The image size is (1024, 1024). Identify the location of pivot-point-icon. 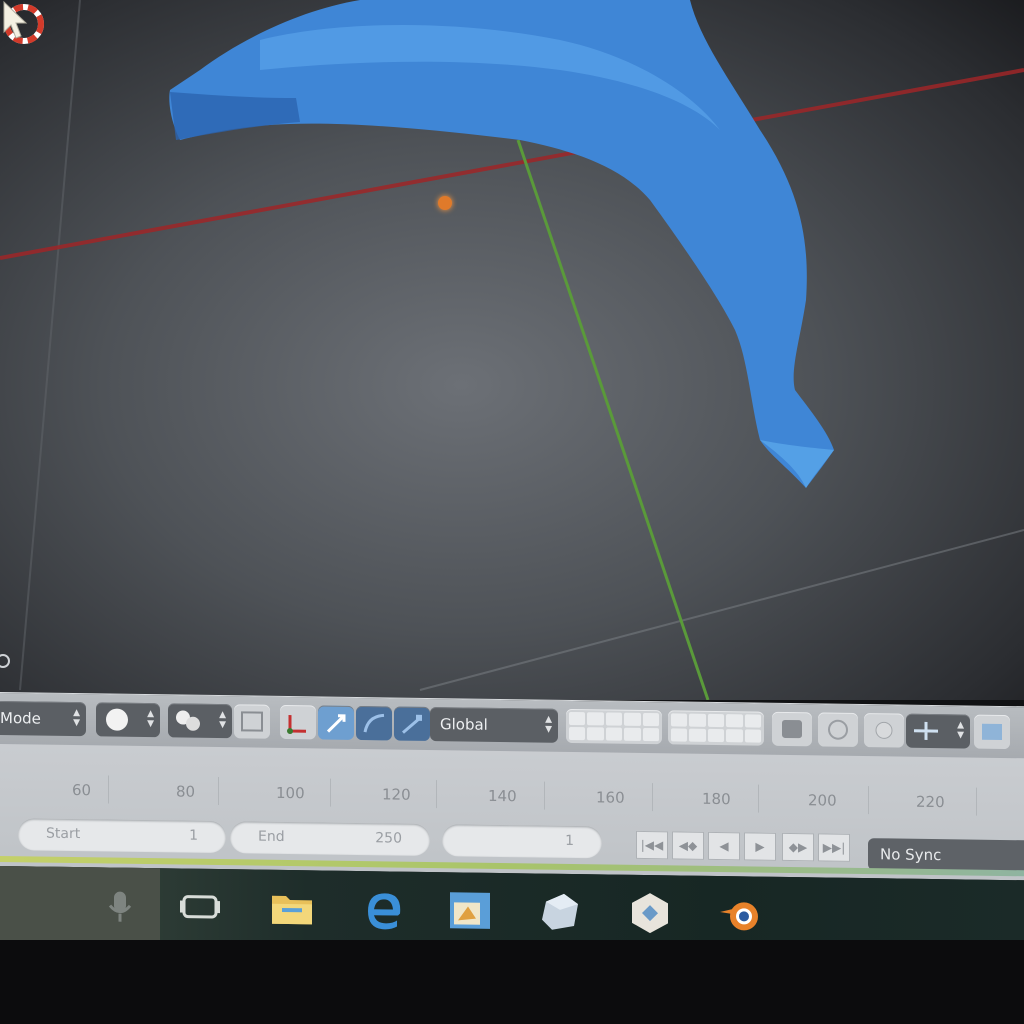
(188, 720).